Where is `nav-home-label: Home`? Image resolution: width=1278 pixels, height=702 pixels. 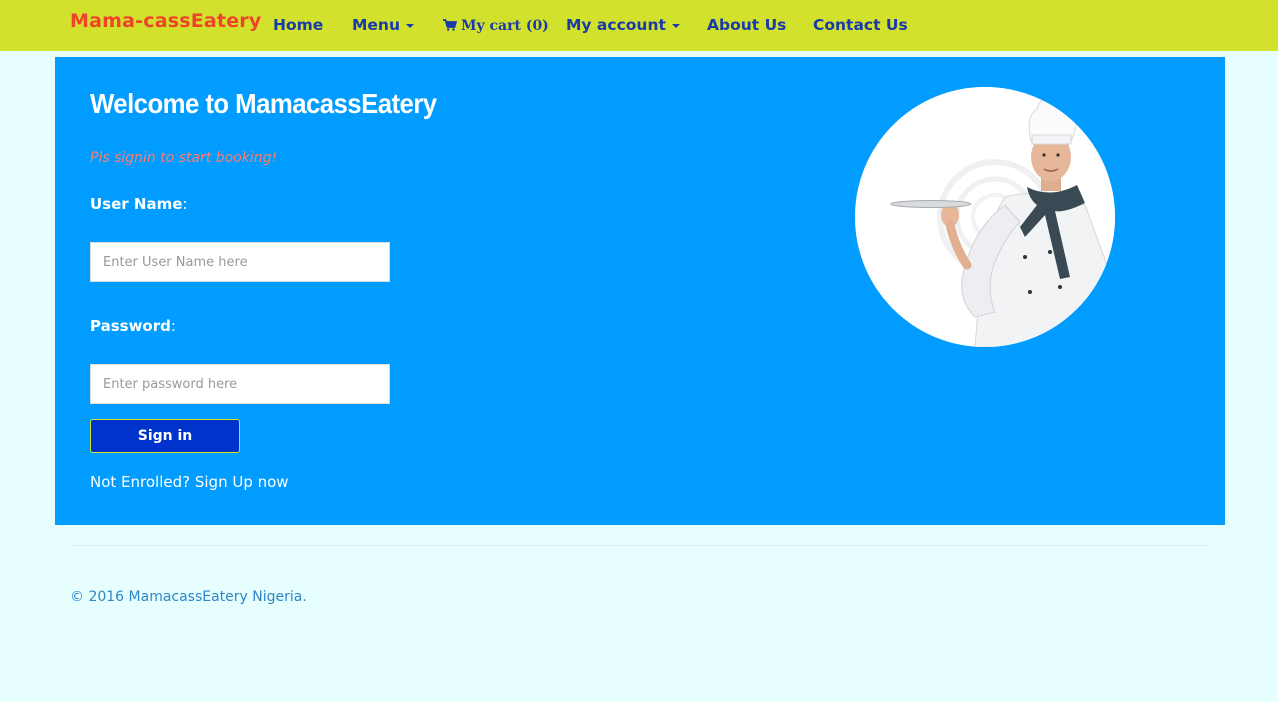 nav-home-label: Home is located at coordinates (298, 25).